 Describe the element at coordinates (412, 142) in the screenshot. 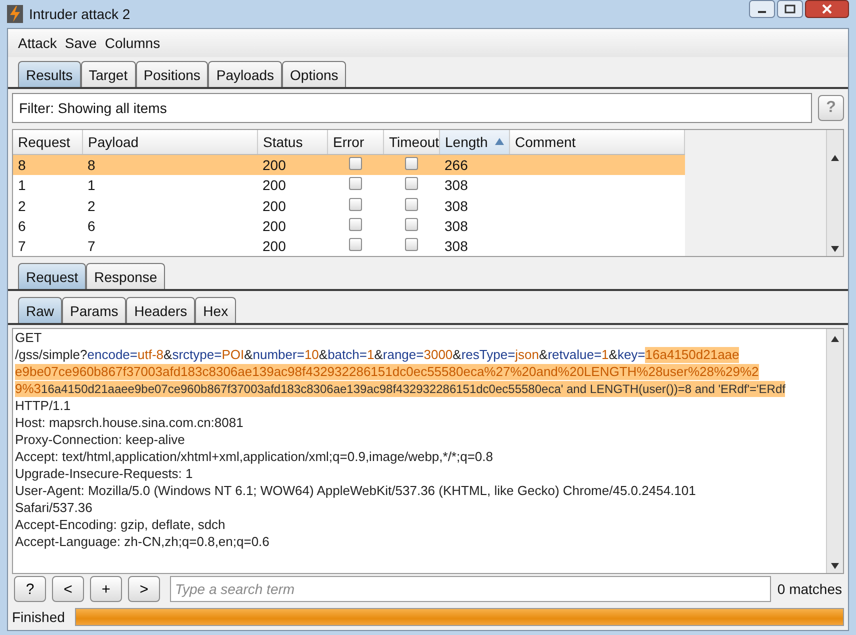

I see `column-header: Timeout` at that location.